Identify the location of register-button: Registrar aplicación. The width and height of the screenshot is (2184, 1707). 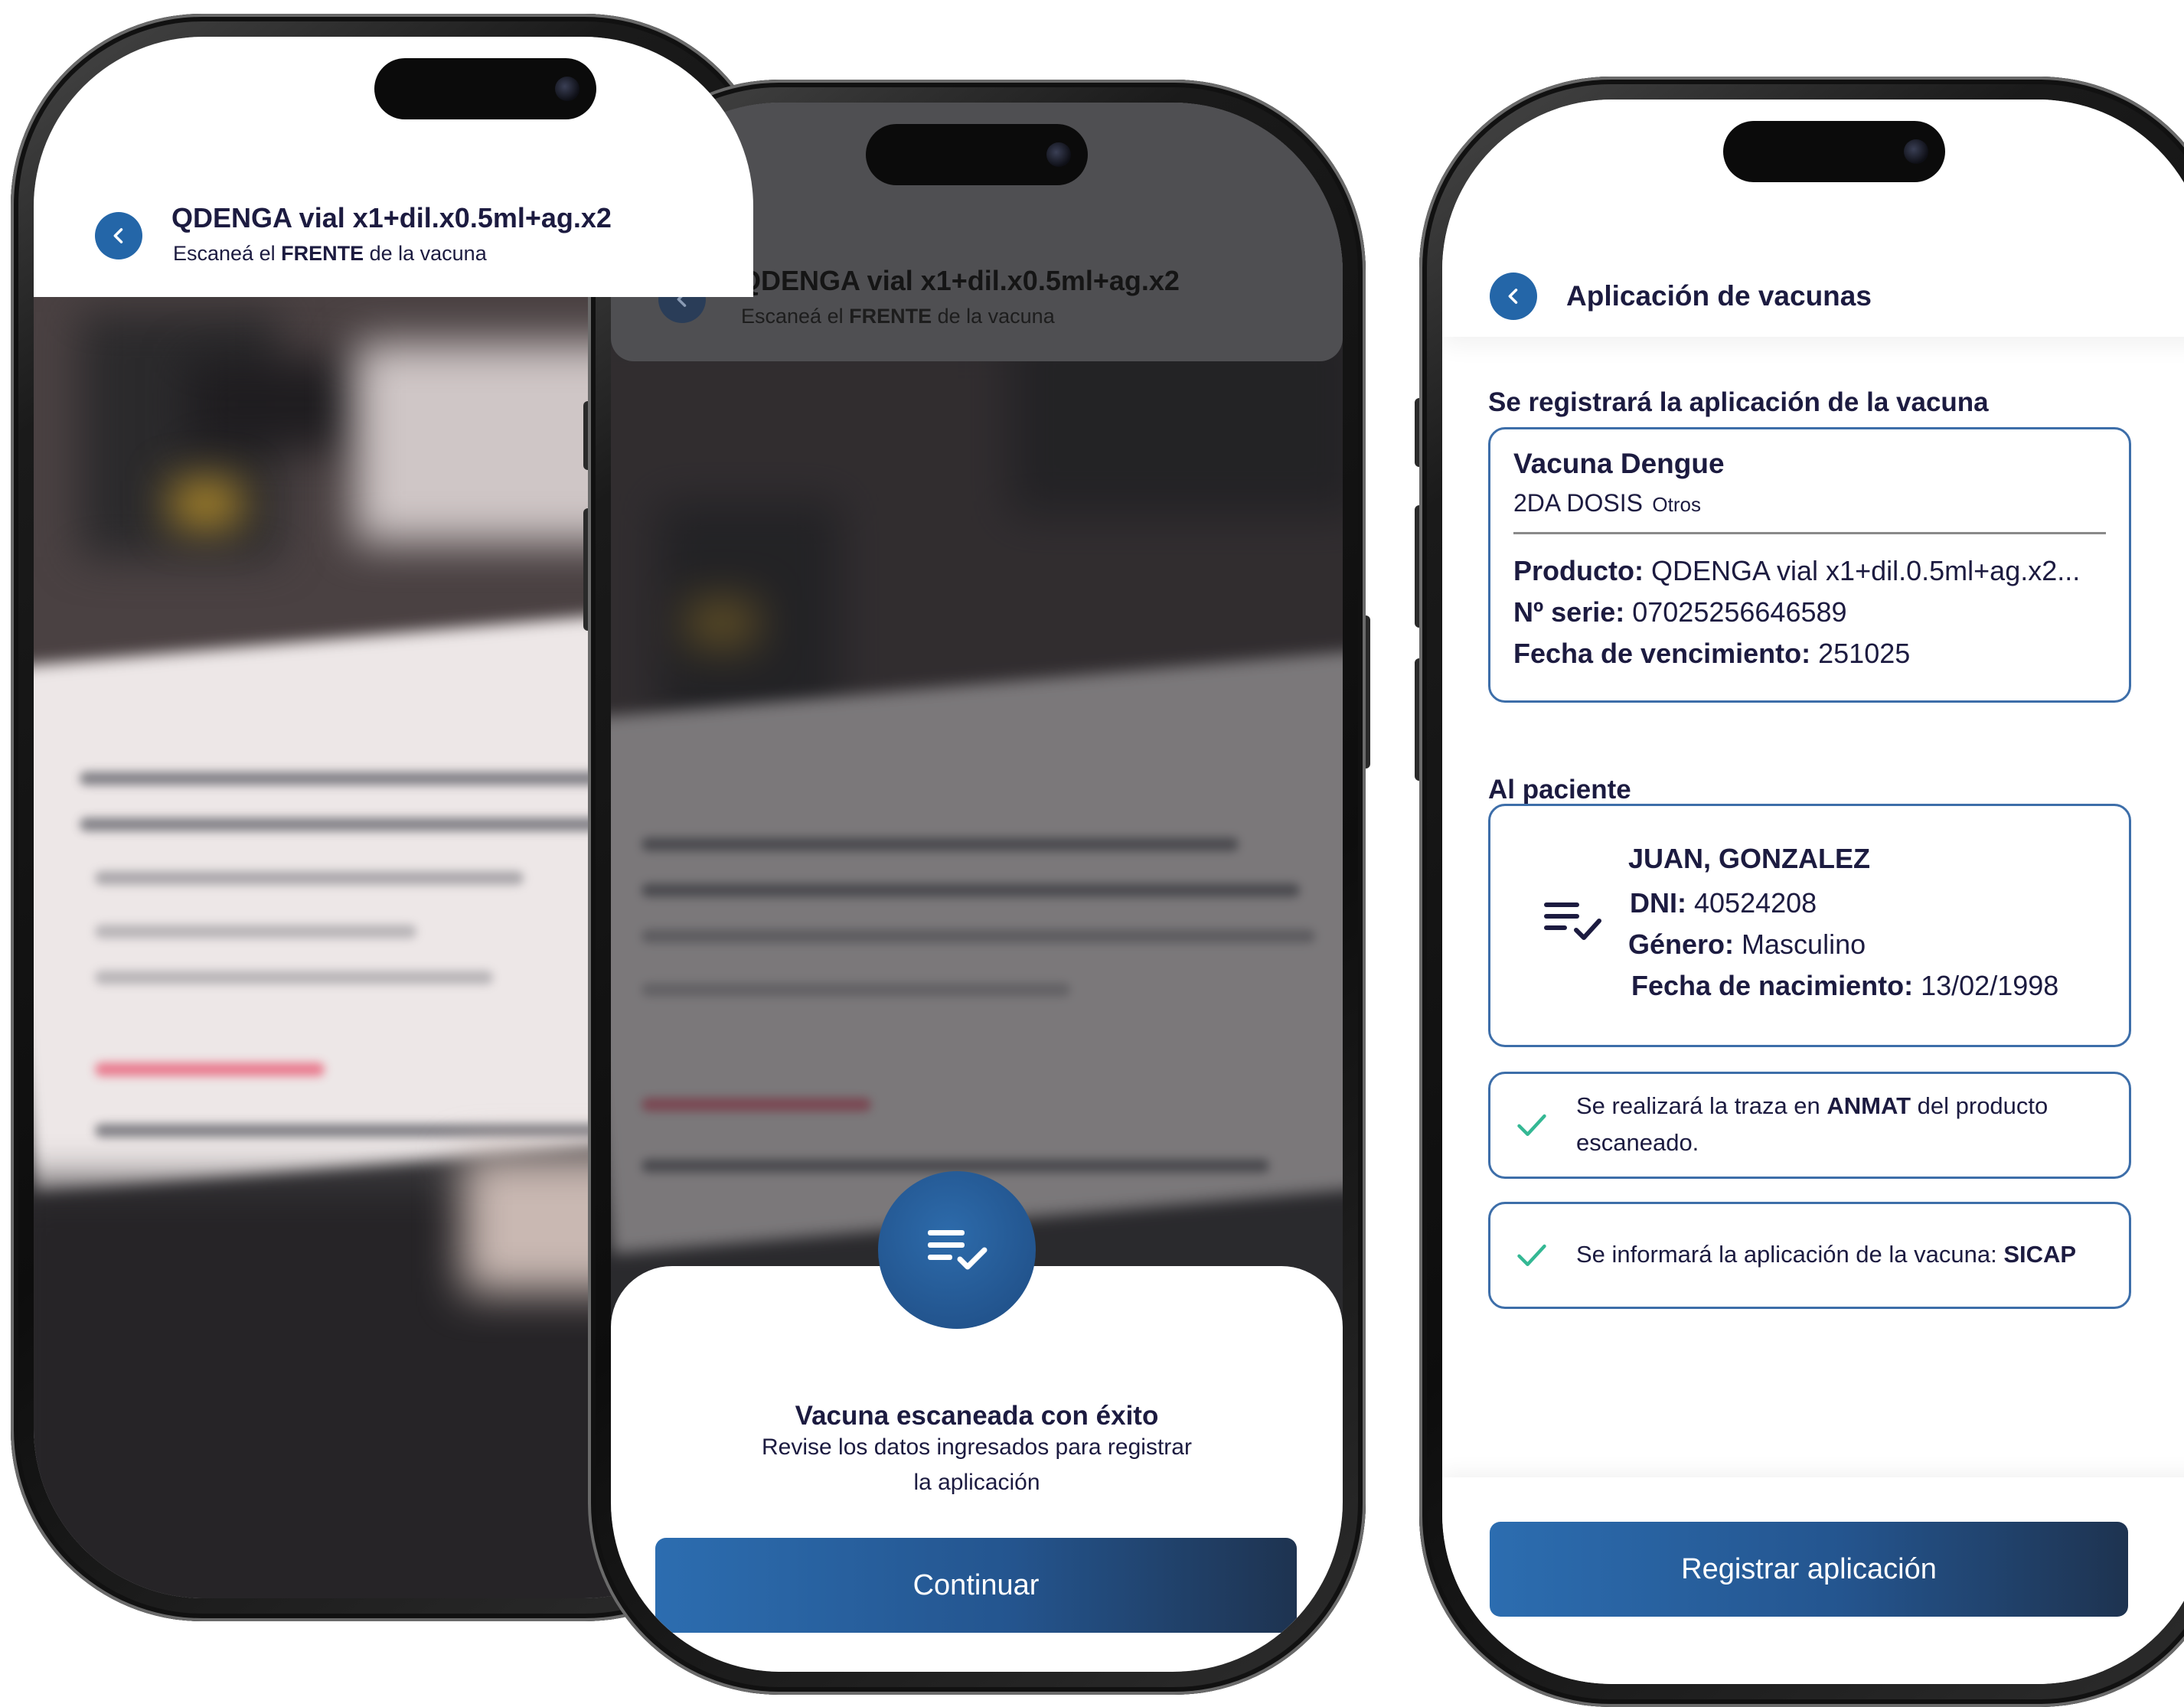
(1809, 1569).